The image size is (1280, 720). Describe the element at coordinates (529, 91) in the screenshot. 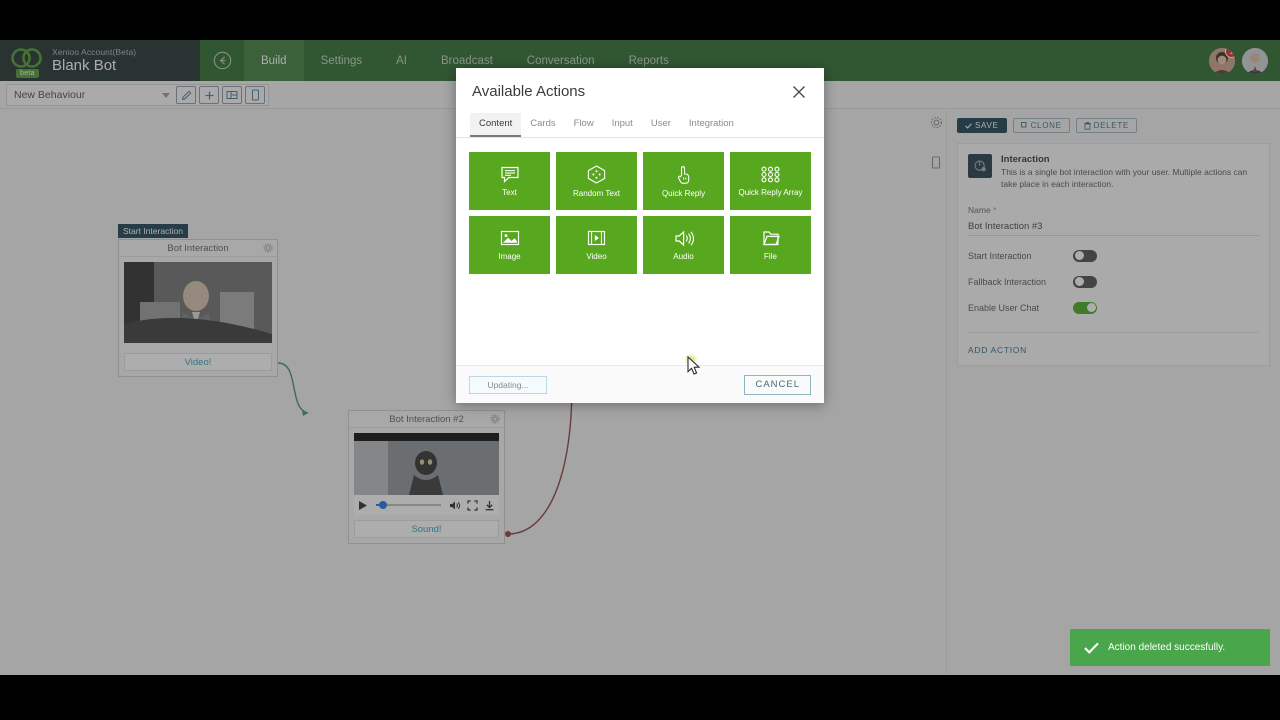

I see `modal-title: Available Actions` at that location.